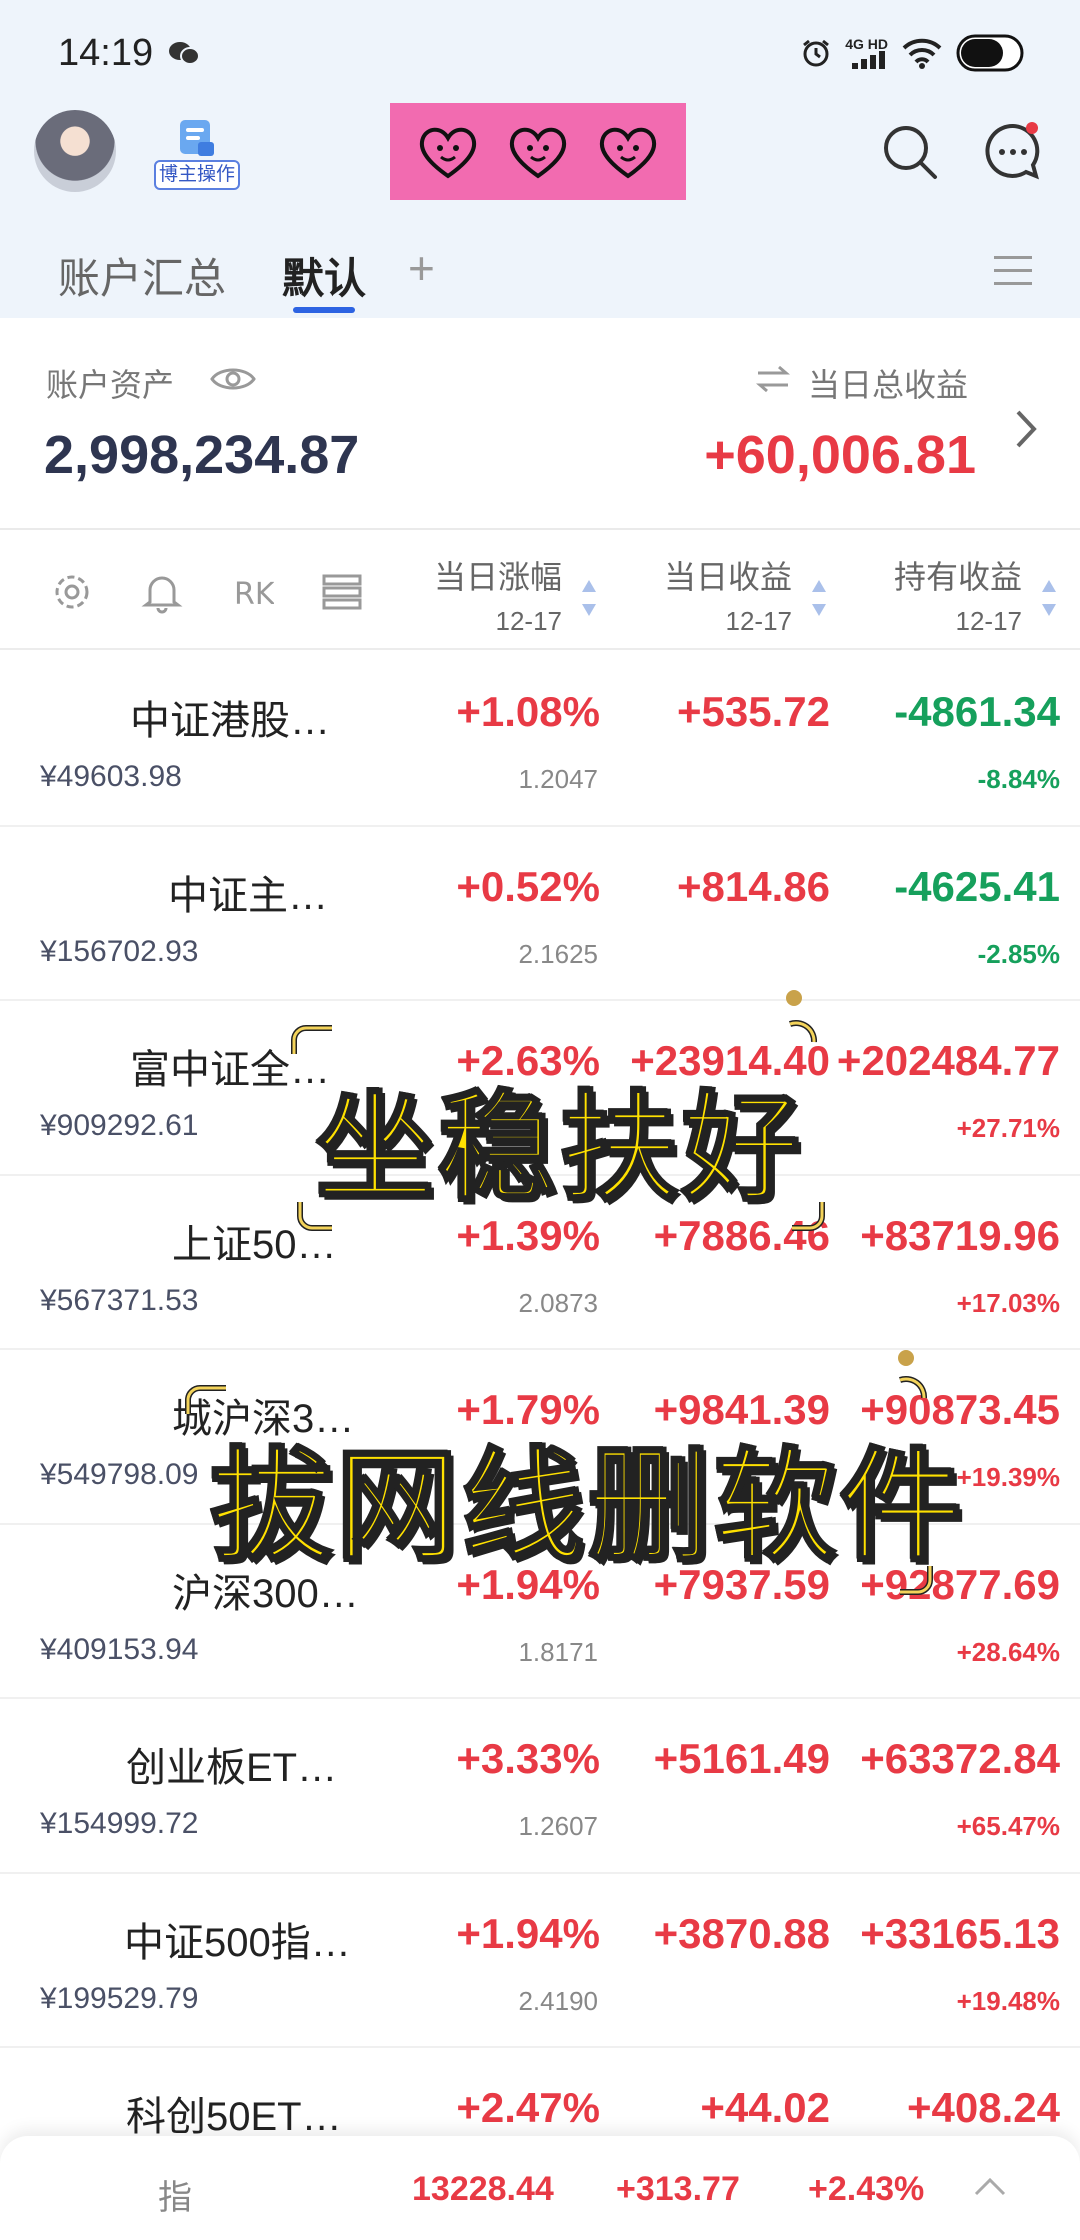  I want to click on index-name: 指, so click(175, 2198).